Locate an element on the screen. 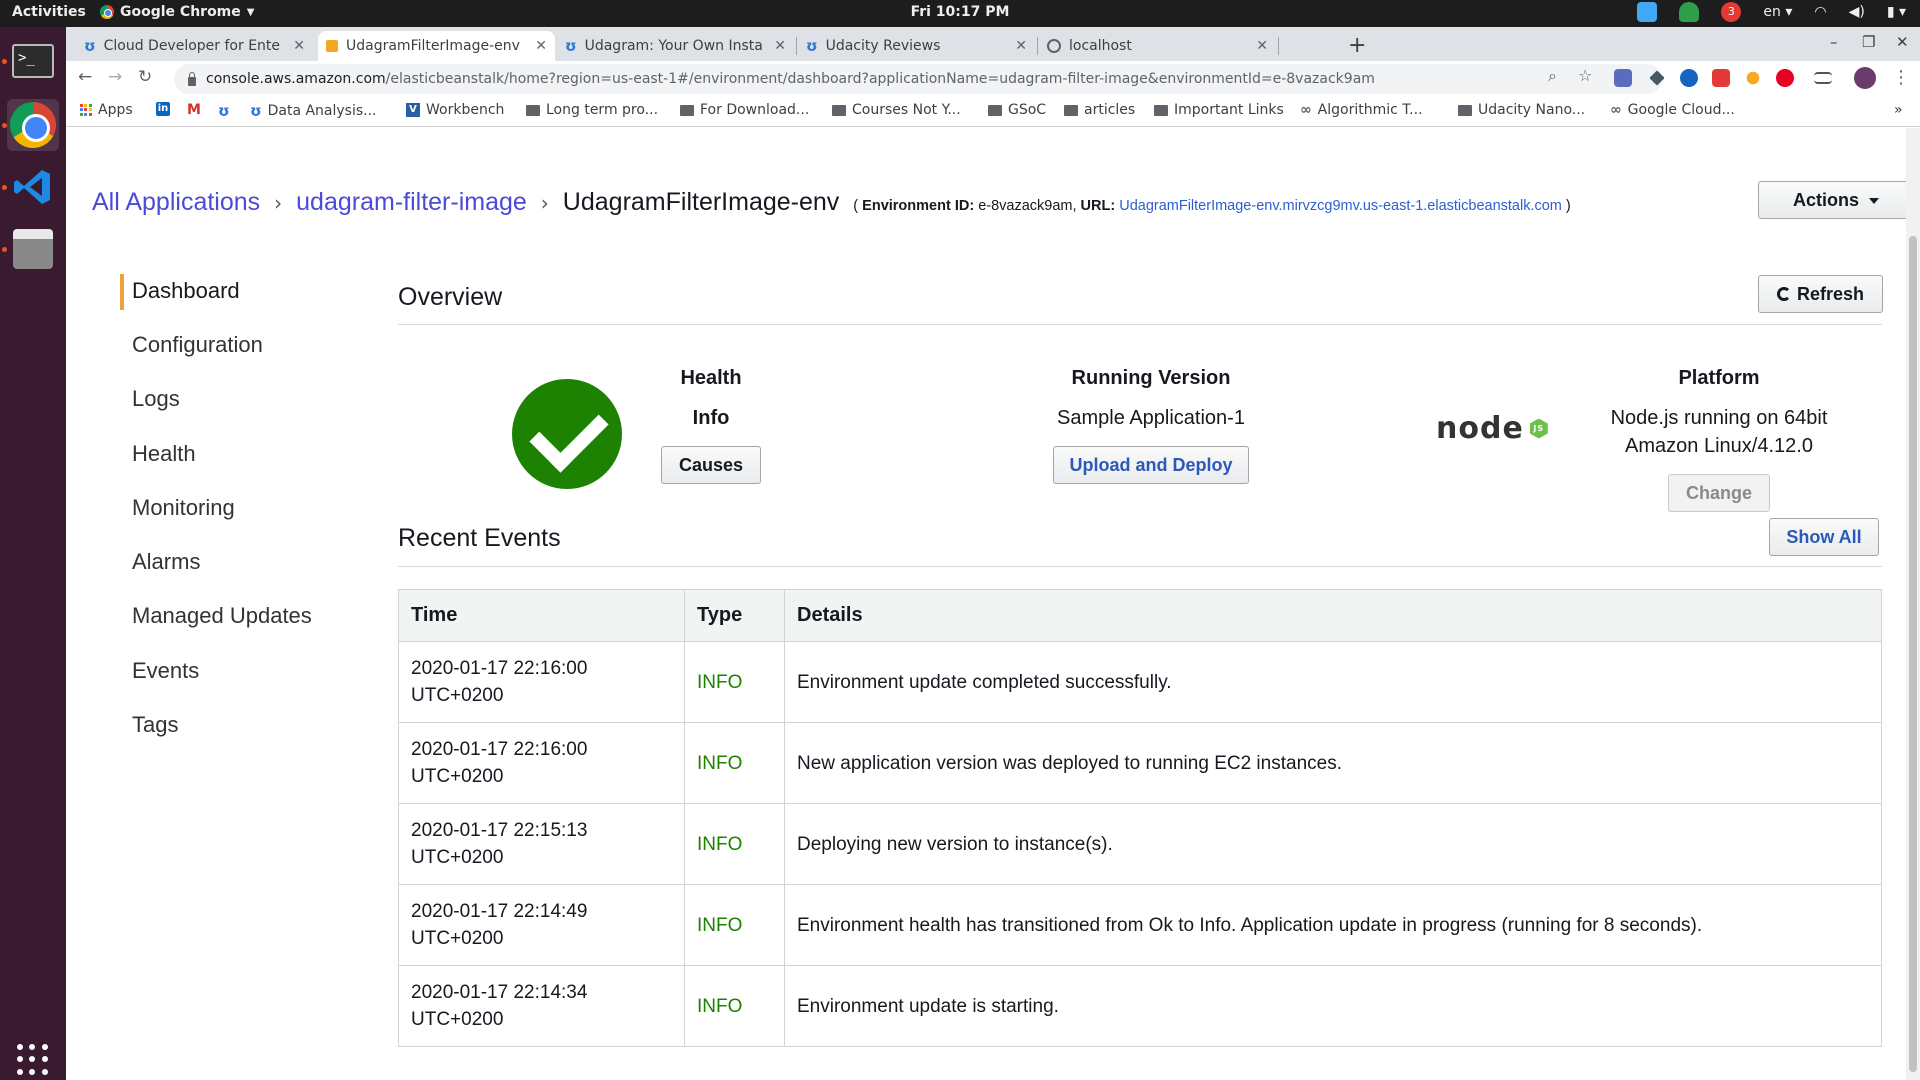 The height and width of the screenshot is (1080, 1920). sync-tray-icon is located at coordinates (1647, 12).